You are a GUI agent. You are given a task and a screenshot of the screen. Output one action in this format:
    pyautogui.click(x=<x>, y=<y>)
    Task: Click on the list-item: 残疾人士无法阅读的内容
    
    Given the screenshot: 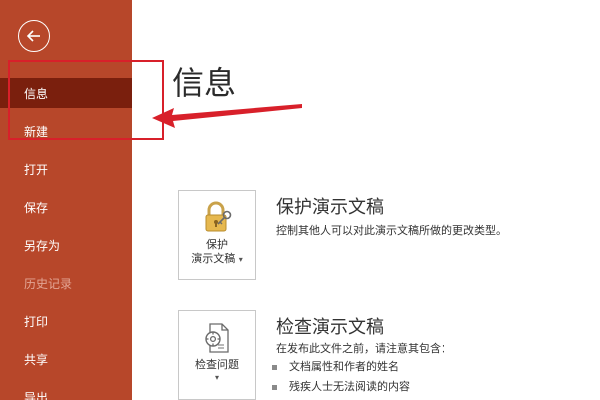 What is the action you would take?
    pyautogui.click(x=362, y=387)
    